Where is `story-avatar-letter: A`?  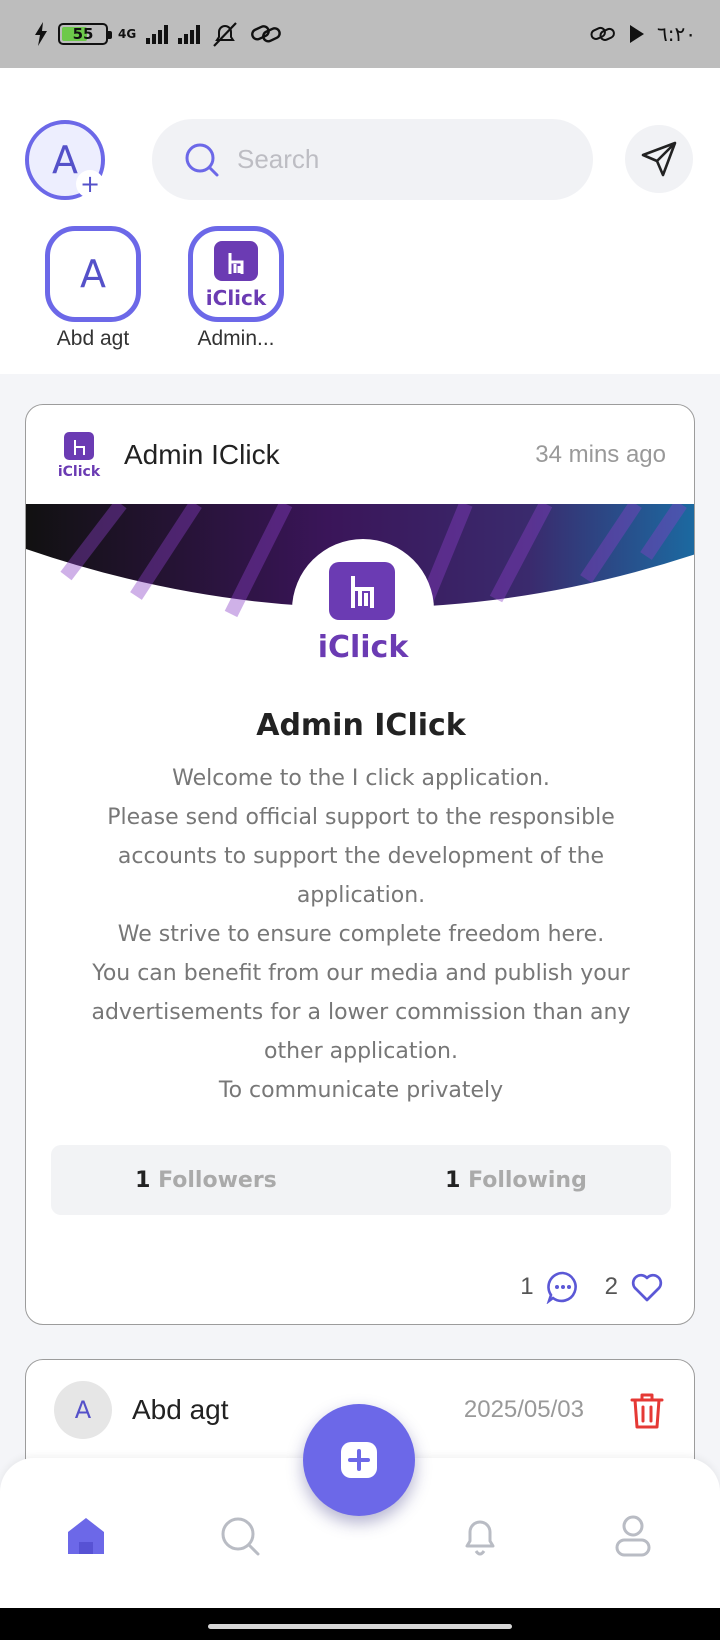
story-avatar-letter: A is located at coordinates (93, 274).